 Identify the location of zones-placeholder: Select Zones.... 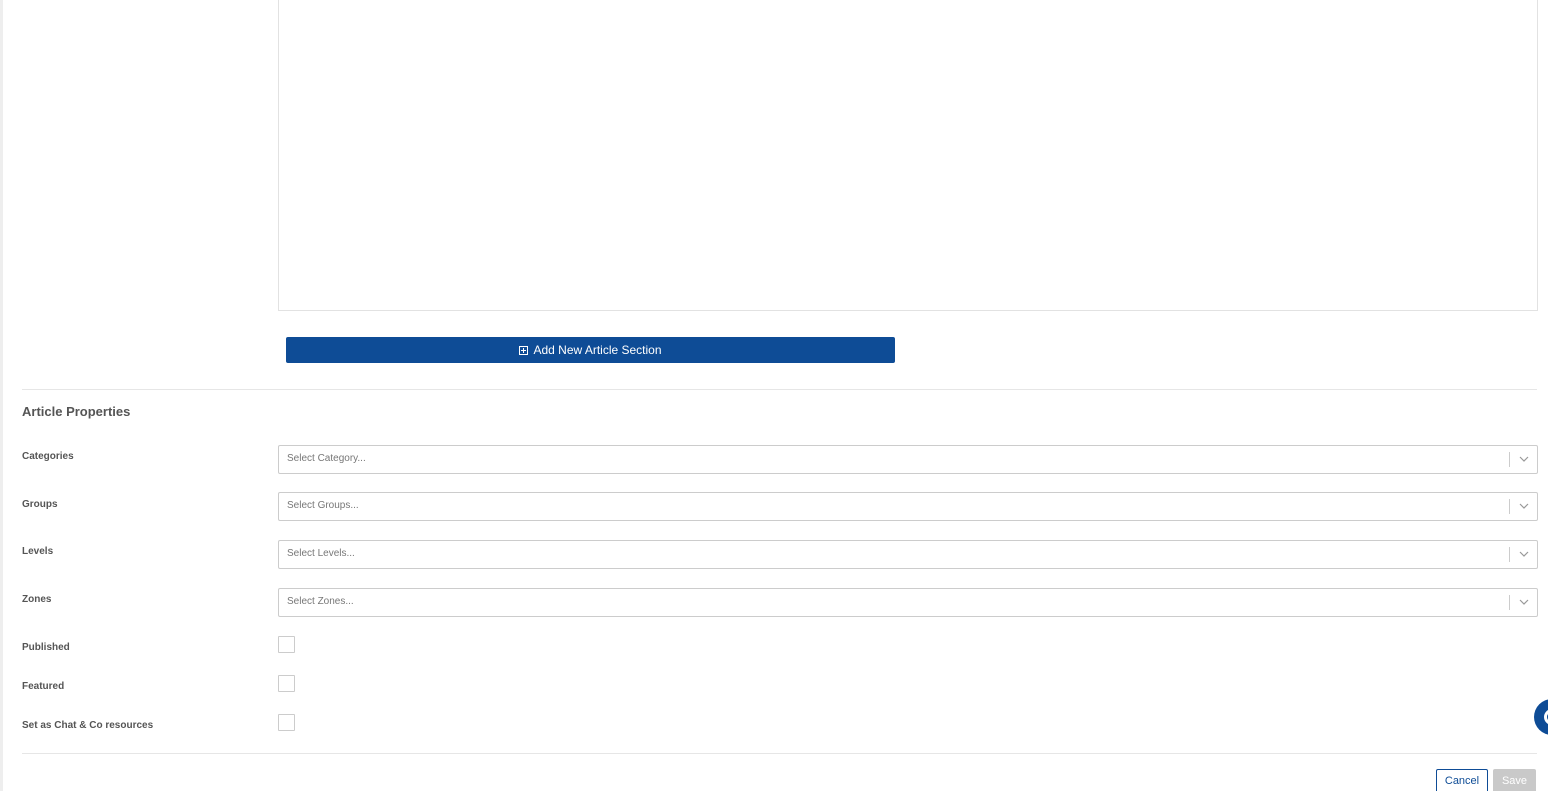
(320, 601).